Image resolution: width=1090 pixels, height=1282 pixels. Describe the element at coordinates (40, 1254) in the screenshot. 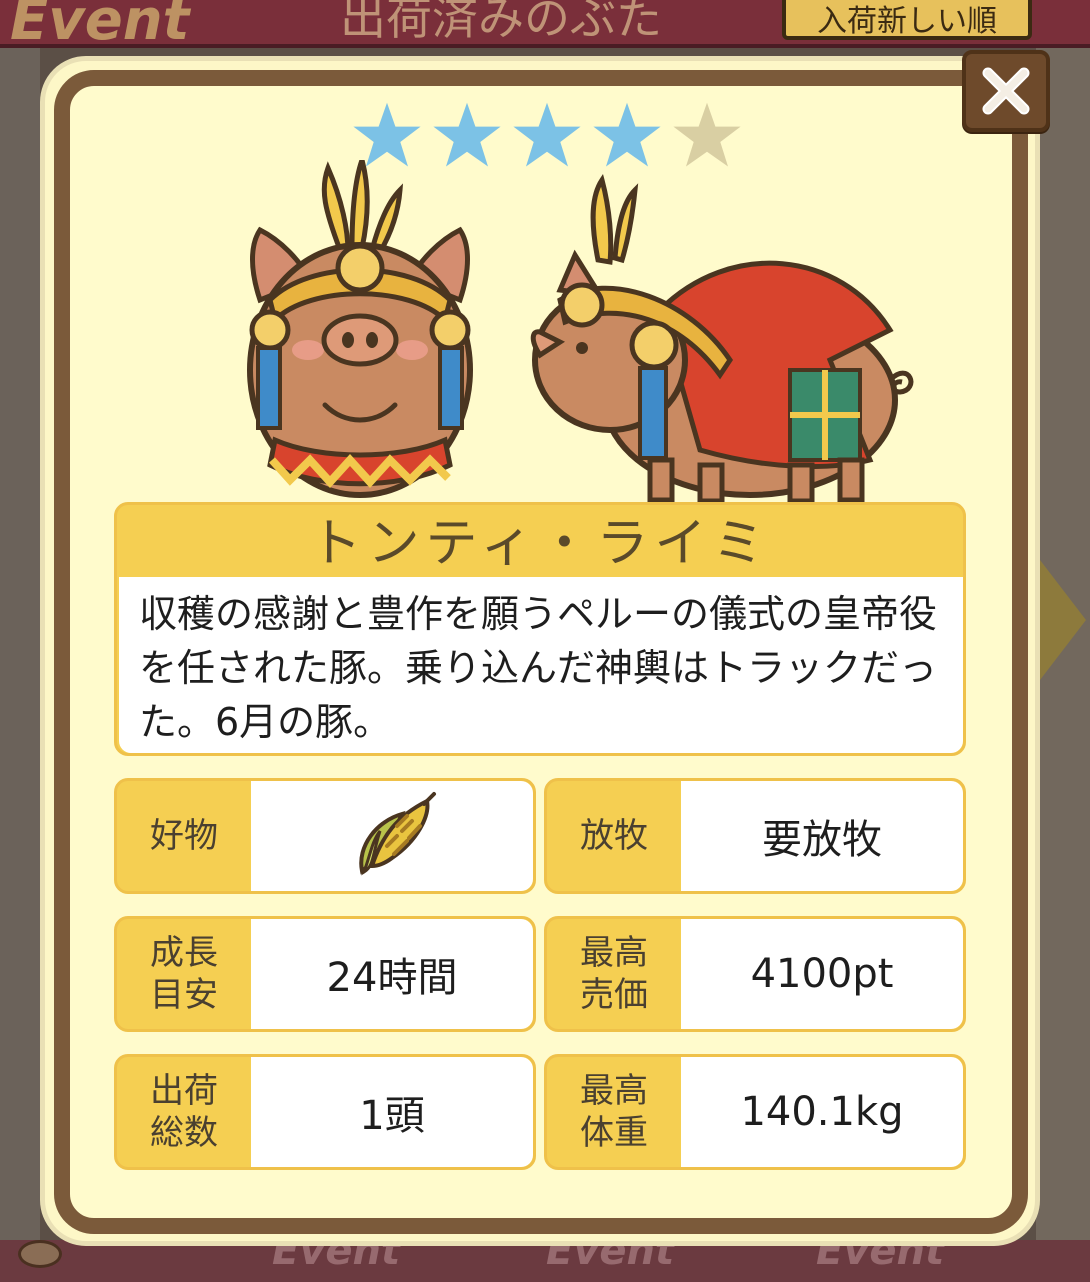

I see `pig-tab-icon` at that location.